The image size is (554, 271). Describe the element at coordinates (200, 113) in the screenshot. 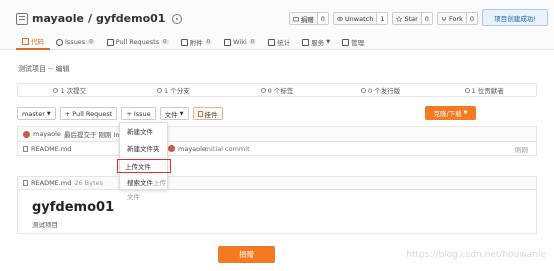

I see `bookmark-icon` at that location.